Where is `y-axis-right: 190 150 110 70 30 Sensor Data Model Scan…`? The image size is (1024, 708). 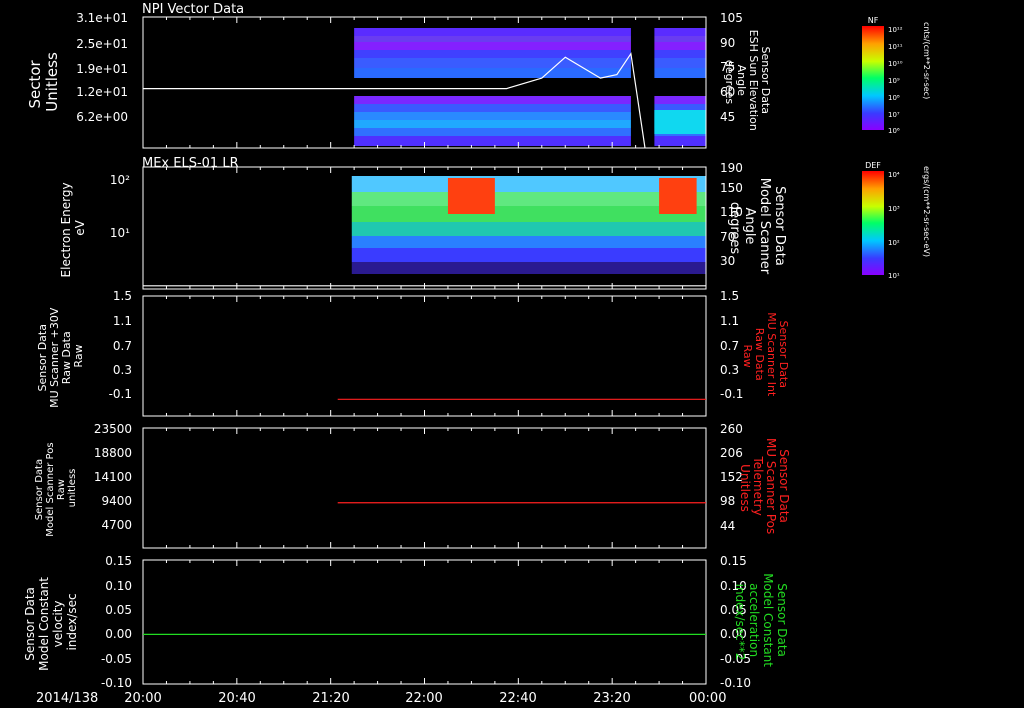
y-axis-right: 190 150 110 70 30 Sensor Data Model Scan… is located at coordinates (753, 218).